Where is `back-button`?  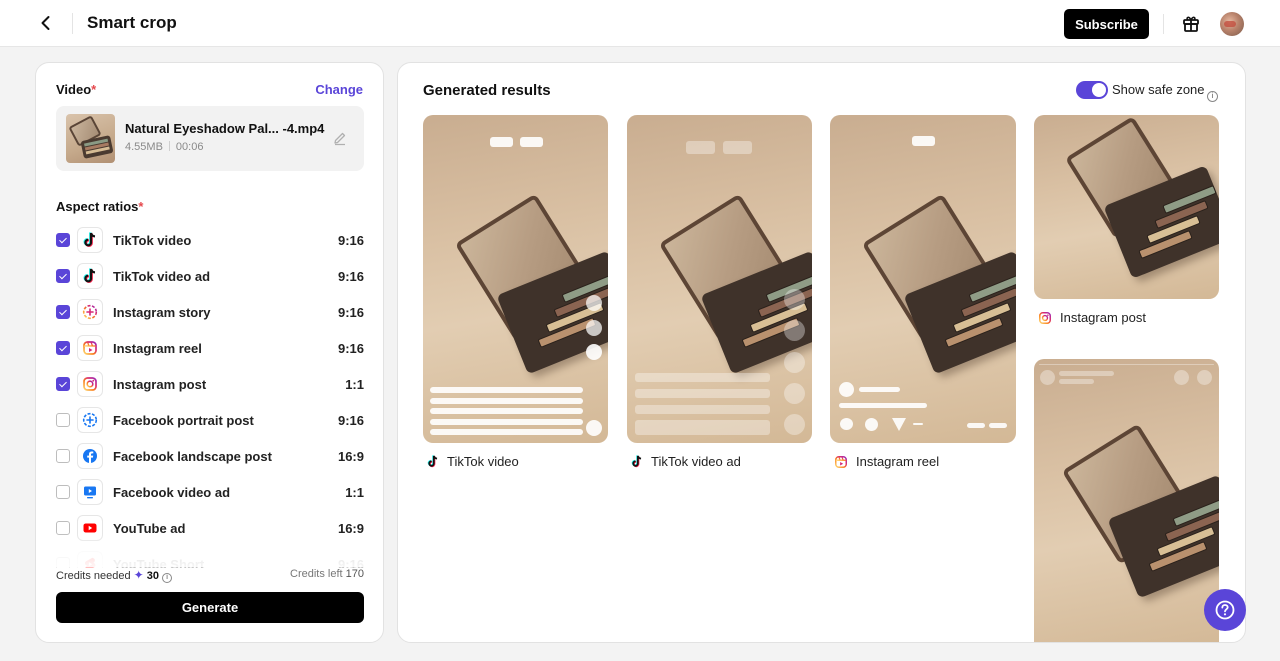
back-button is located at coordinates (46, 23).